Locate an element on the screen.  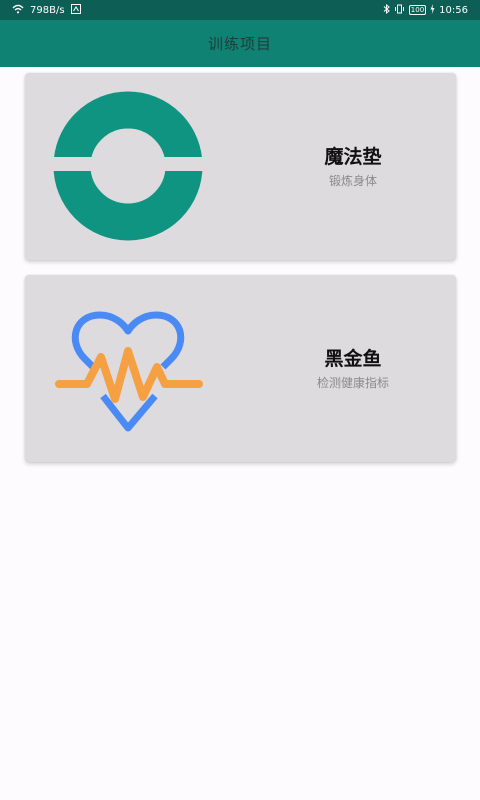
heart-pulse-icon is located at coordinates (128, 368).